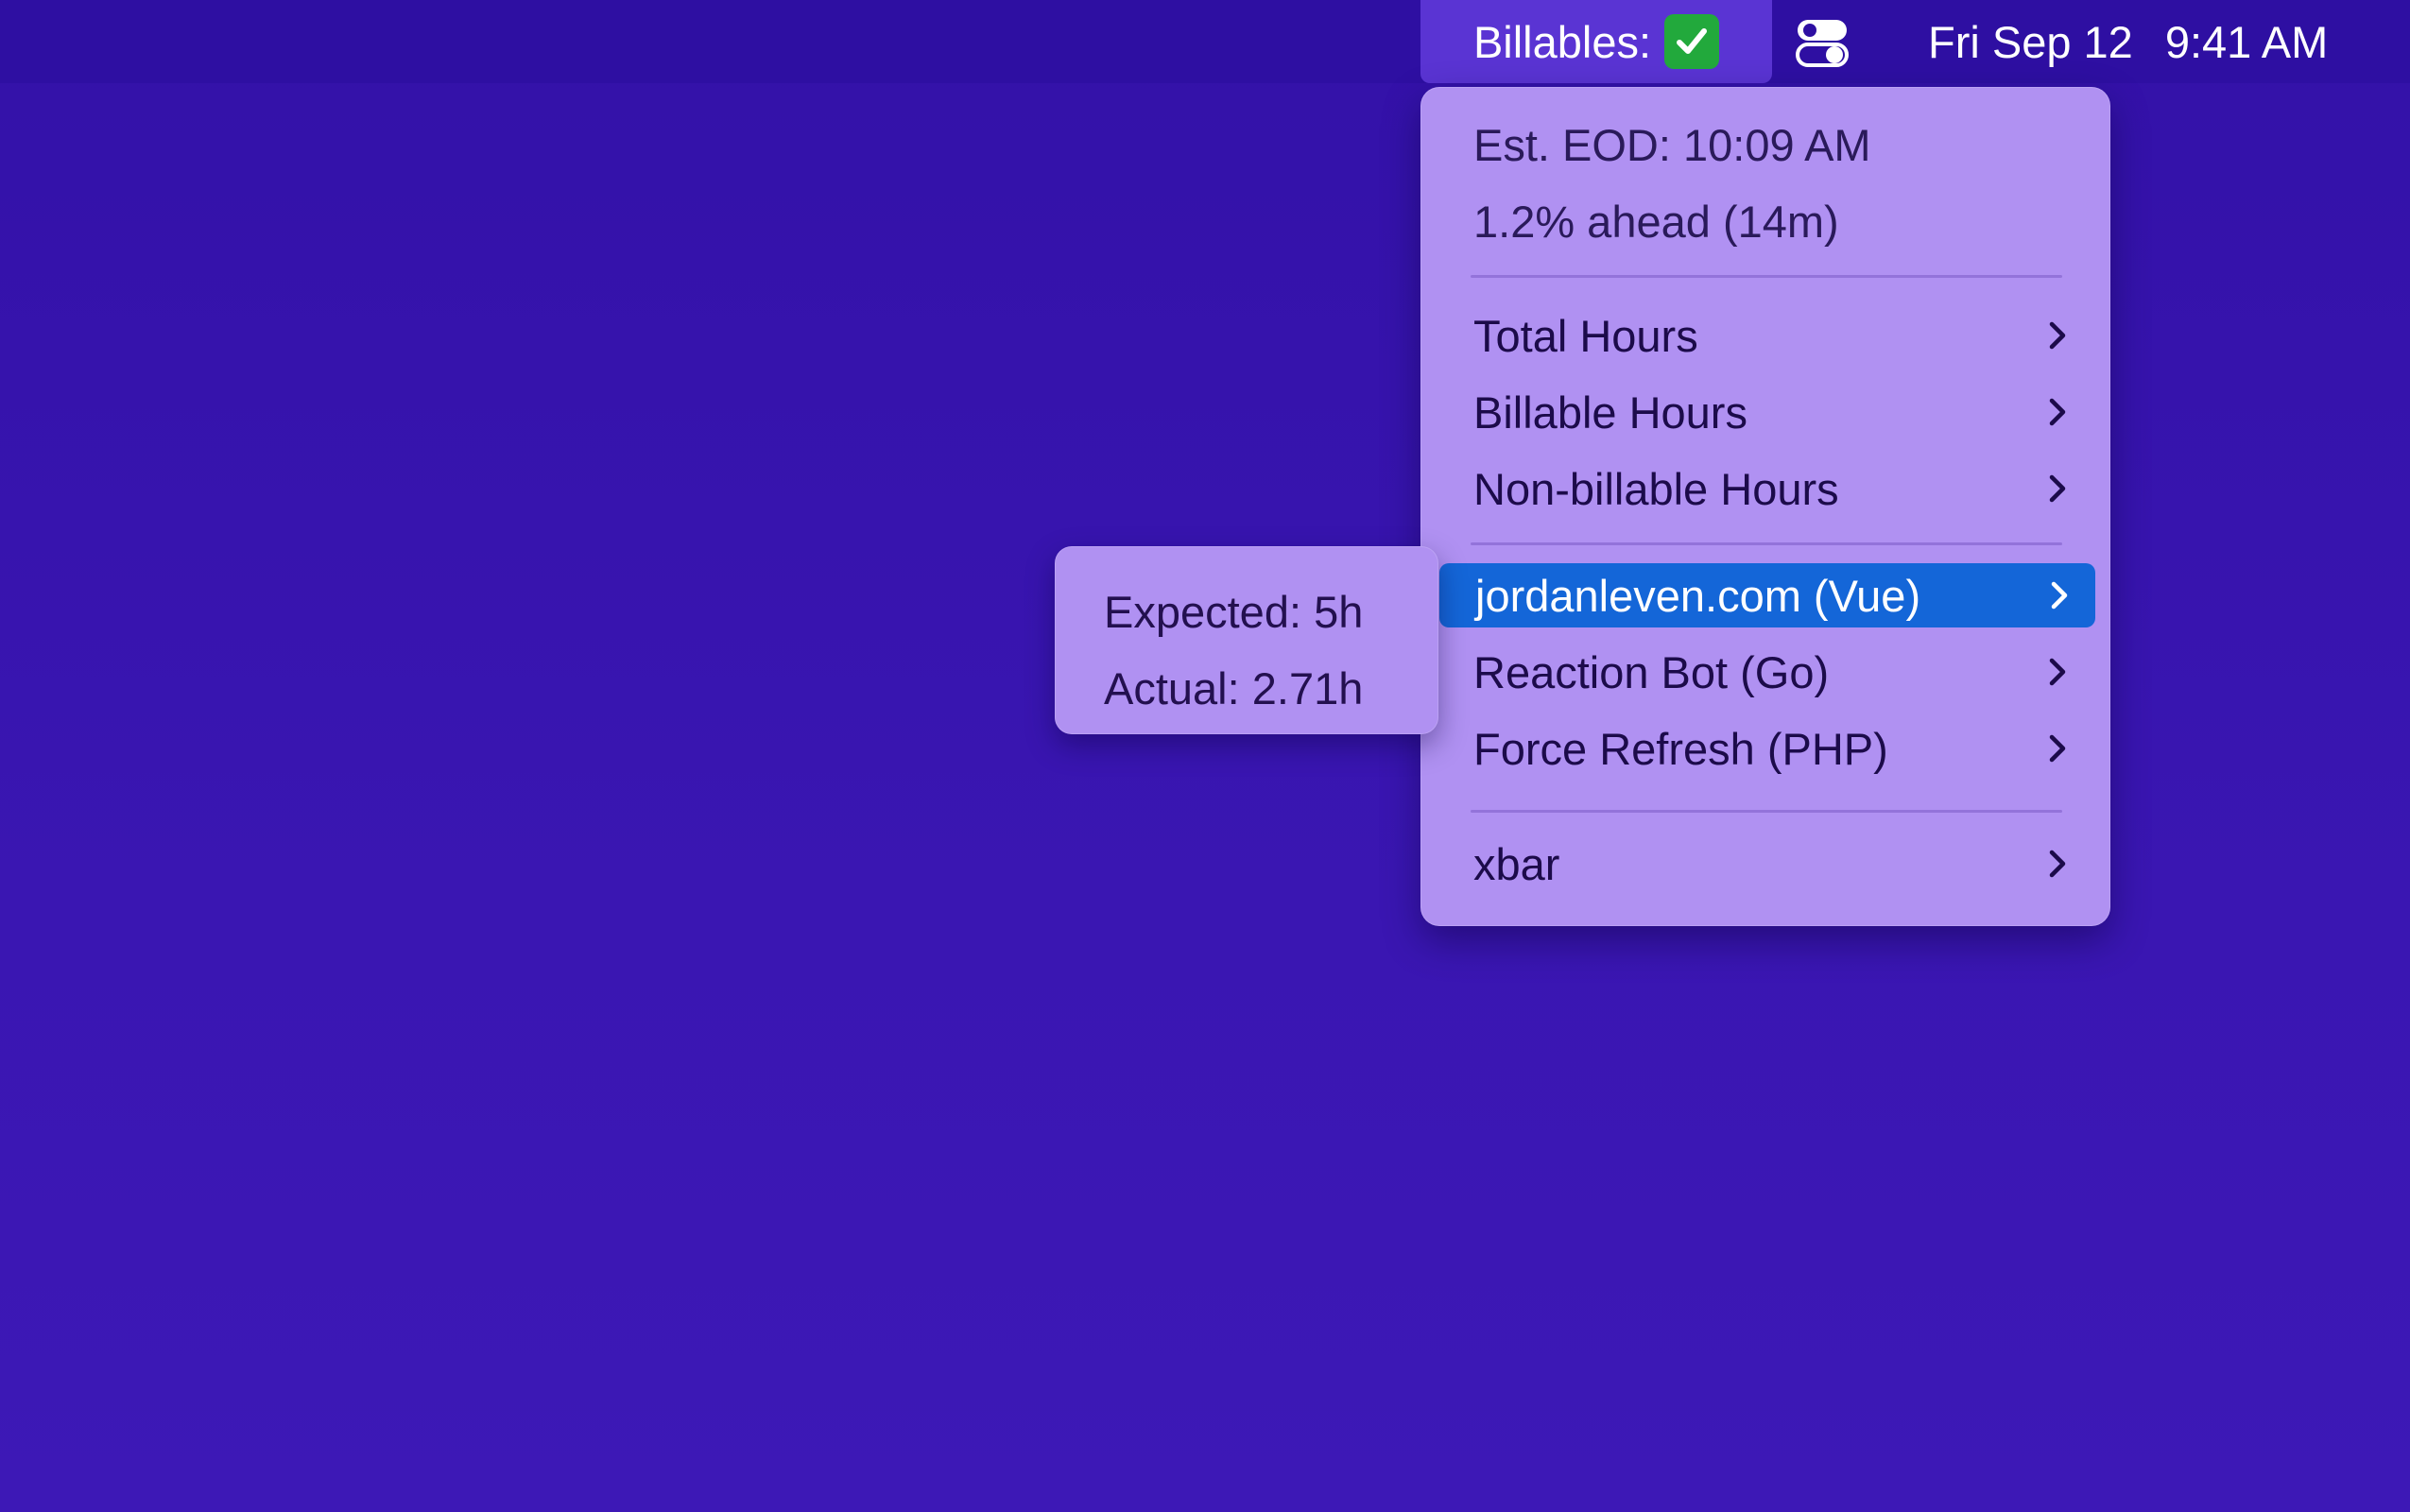 This screenshot has width=2410, height=1512. I want to click on actual-hours-label: Actual: 2.71h, so click(1234, 687).